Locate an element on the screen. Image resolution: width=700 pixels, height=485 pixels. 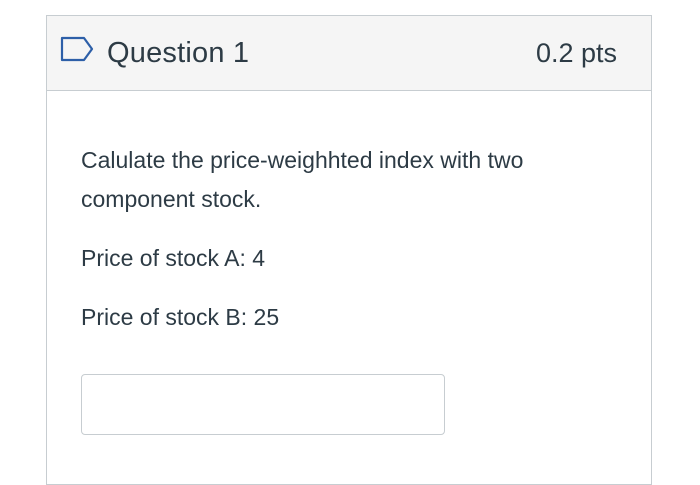
question-title: Question 1 is located at coordinates (178, 53).